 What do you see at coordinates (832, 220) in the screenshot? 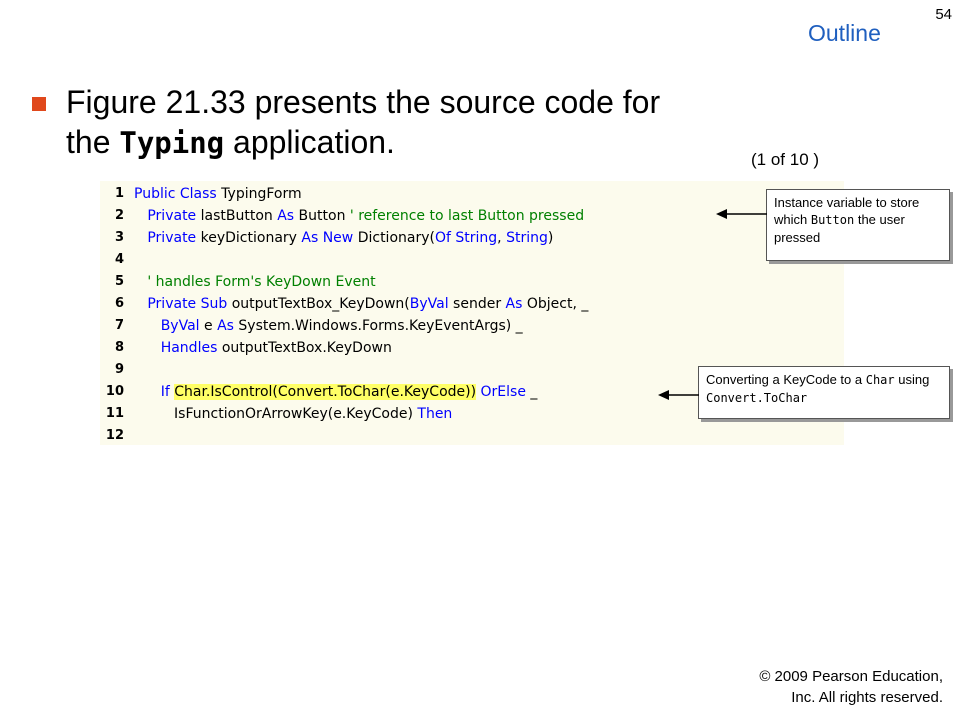
I see `callout-instance-variable-code: Button` at bounding box center [832, 220].